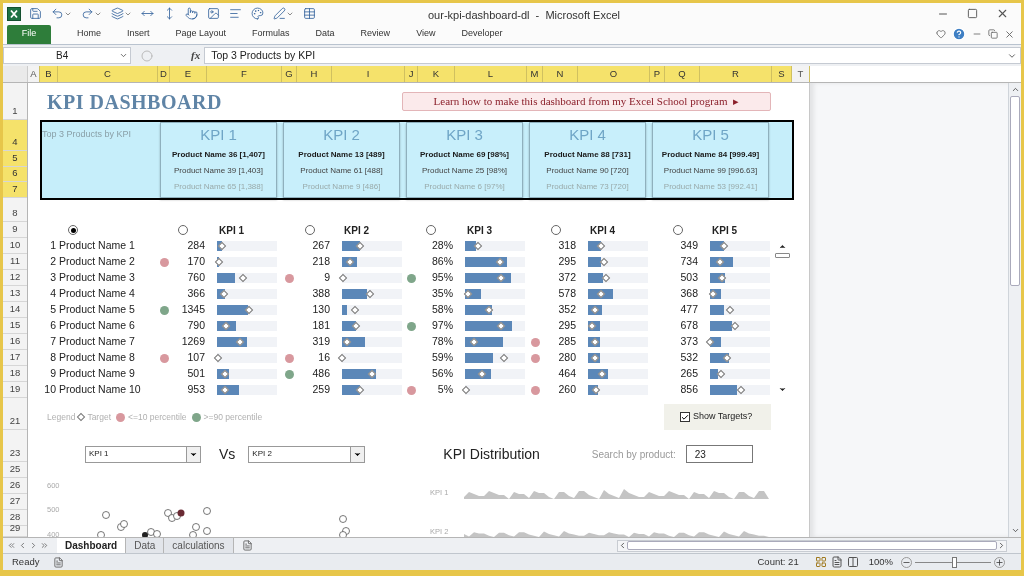  I want to click on restore-icon, so click(993, 34).